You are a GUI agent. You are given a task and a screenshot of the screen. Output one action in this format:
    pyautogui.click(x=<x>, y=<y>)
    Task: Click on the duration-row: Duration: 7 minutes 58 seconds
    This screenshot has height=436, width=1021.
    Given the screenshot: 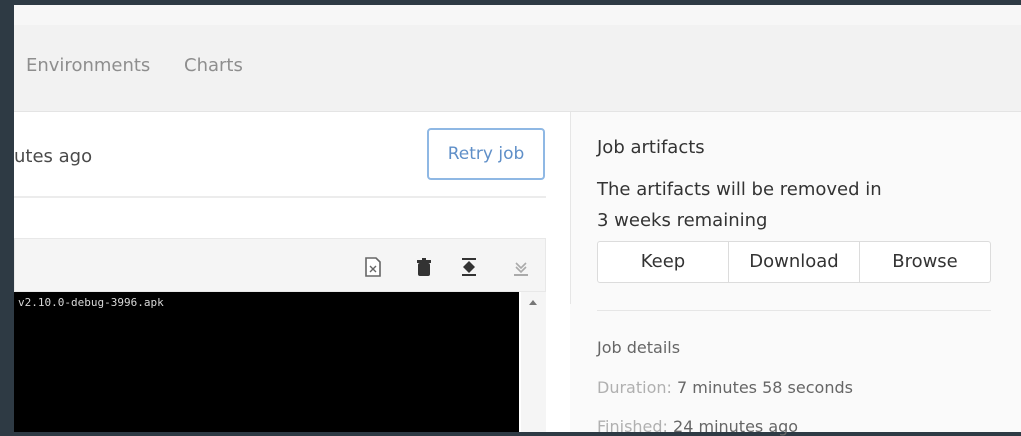 What is the action you would take?
    pyautogui.click(x=725, y=387)
    